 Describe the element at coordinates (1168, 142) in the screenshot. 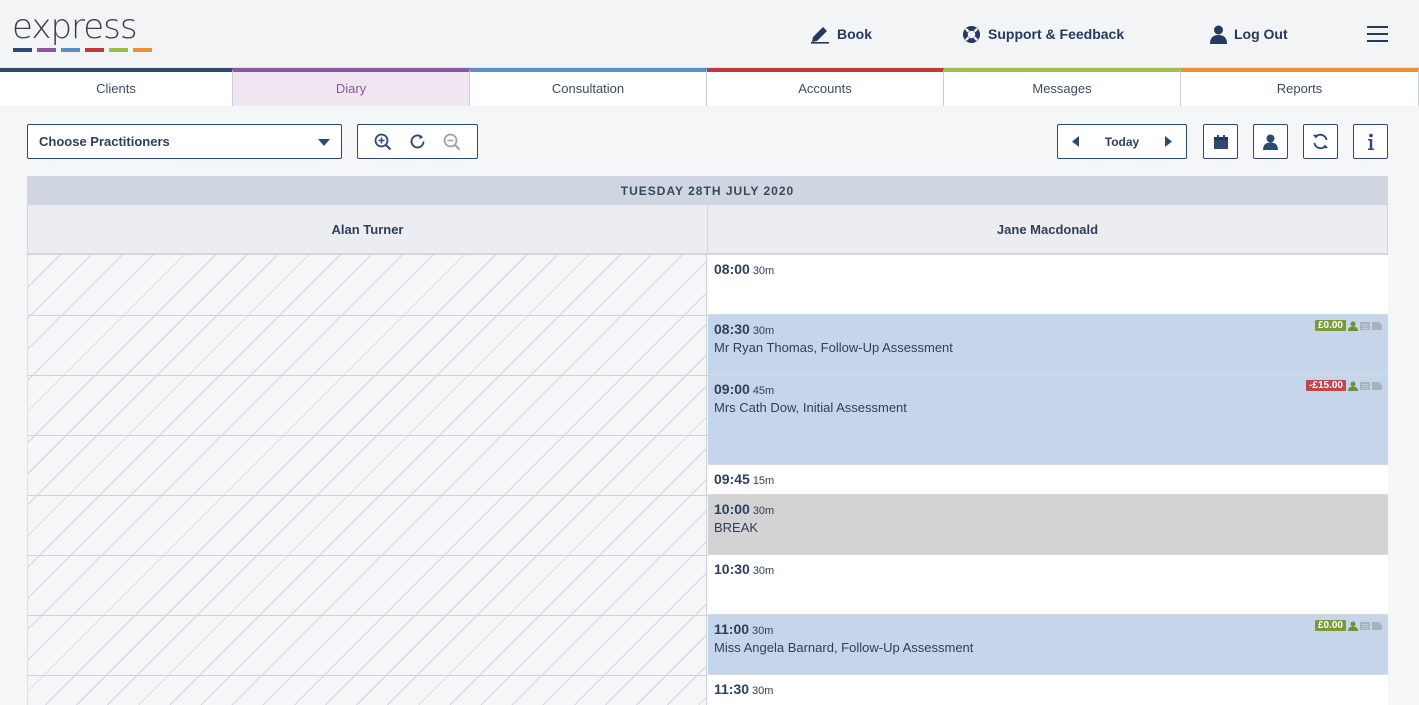

I see `next-day-icon` at that location.